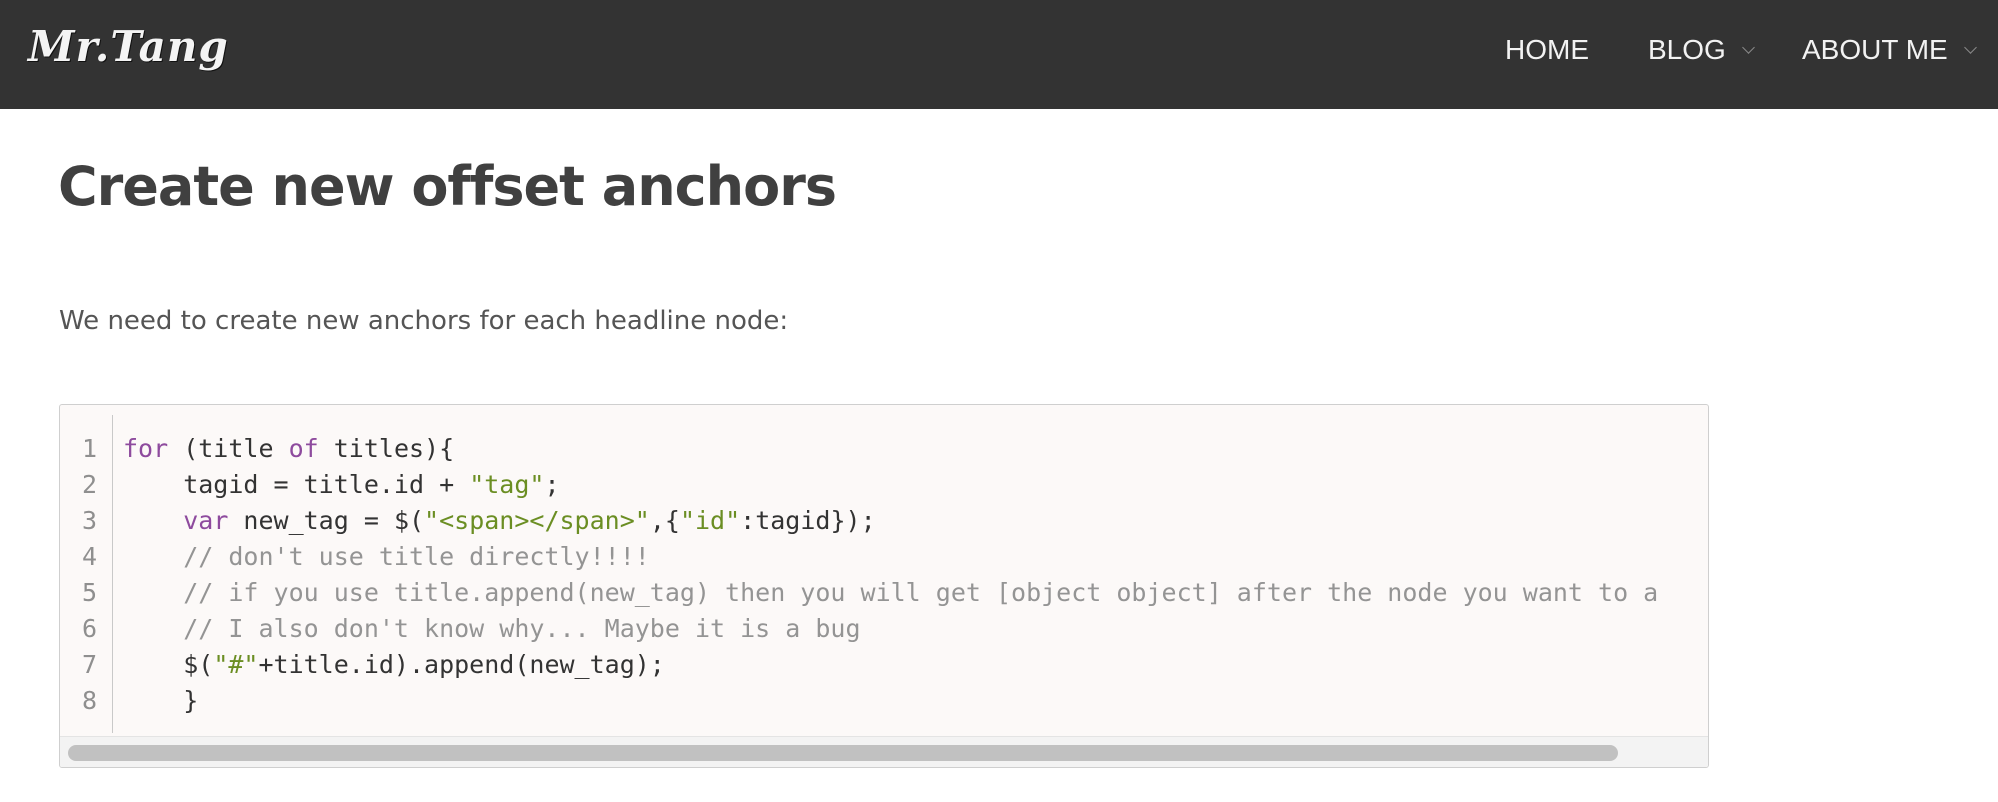 This screenshot has height=802, width=1998. I want to click on code-line: tagid = title.id + "tag";, so click(341, 485).